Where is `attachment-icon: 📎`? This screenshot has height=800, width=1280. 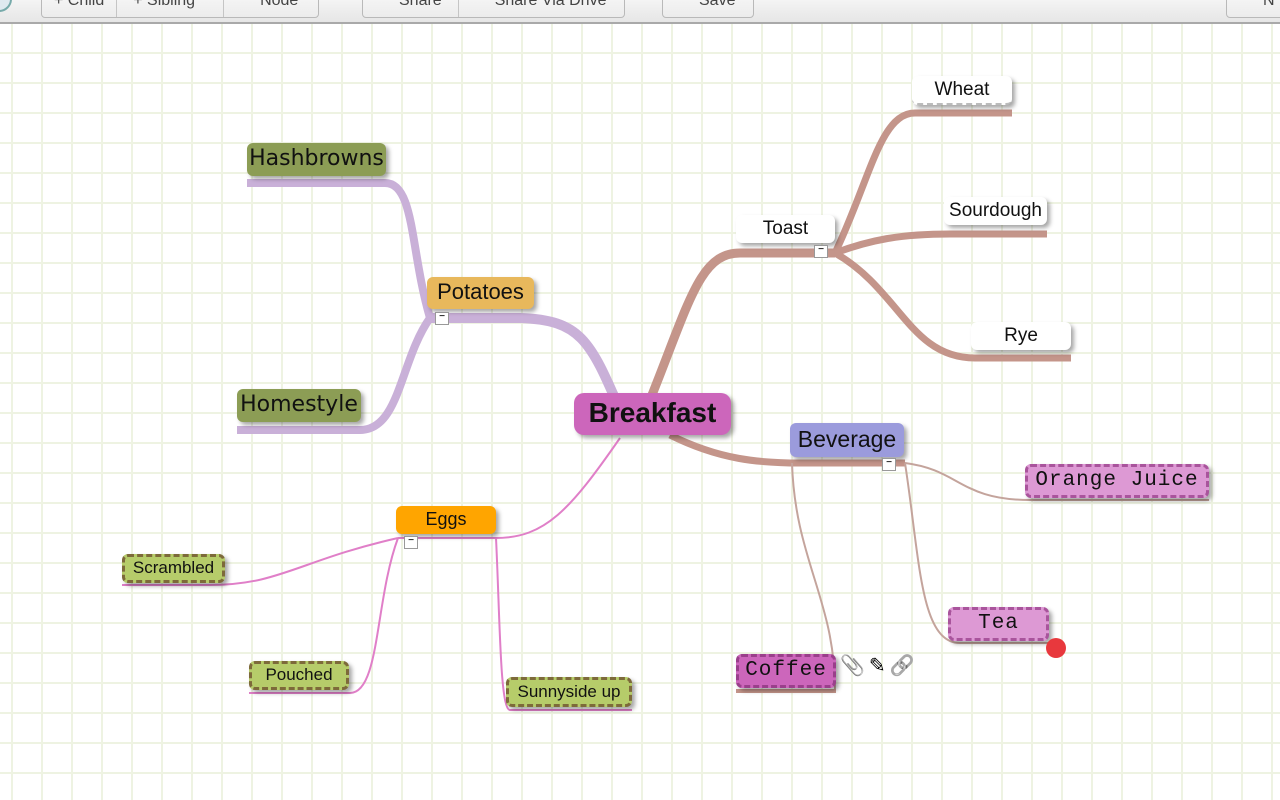 attachment-icon: 📎 is located at coordinates (852, 666).